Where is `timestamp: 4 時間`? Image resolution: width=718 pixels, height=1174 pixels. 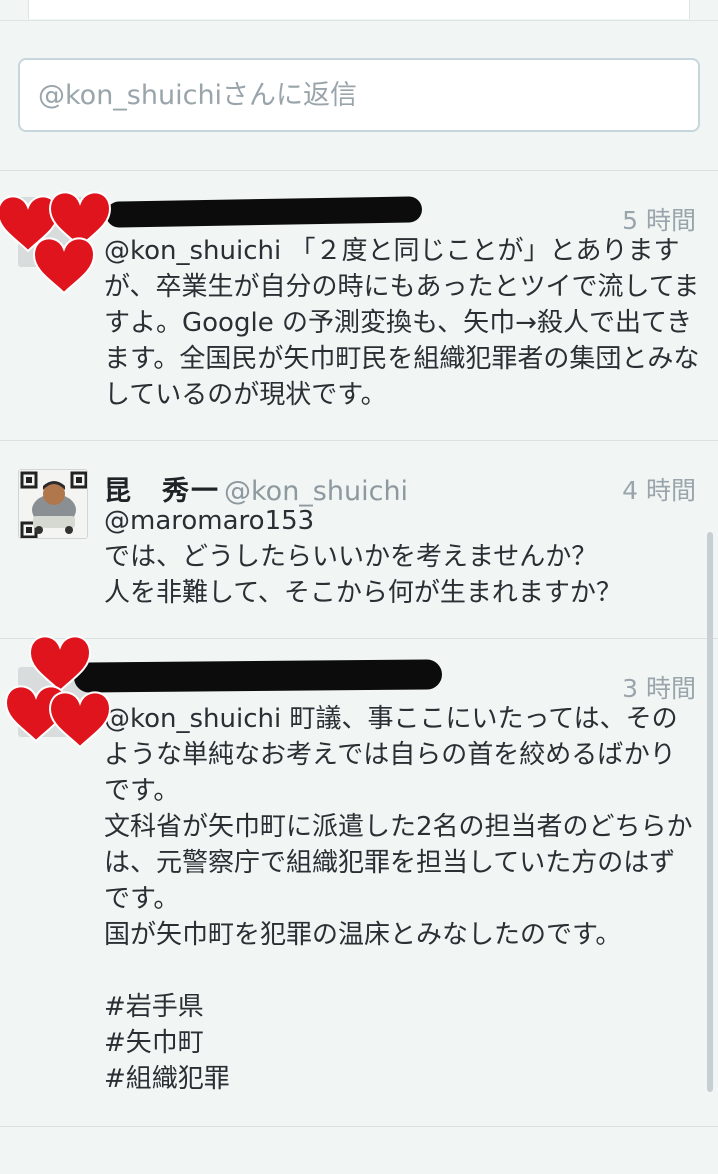
timestamp: 4 時間 is located at coordinates (659, 489).